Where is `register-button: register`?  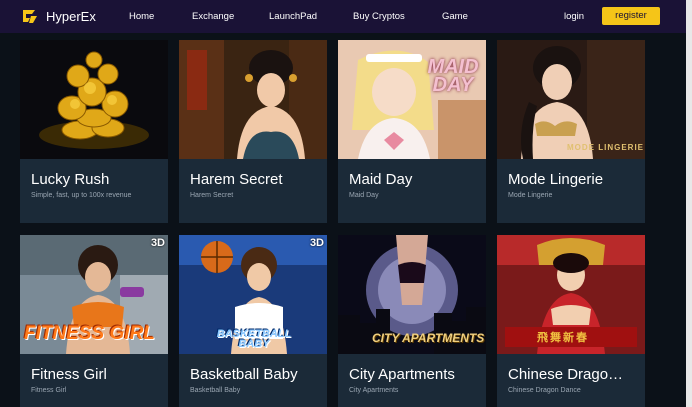
register-button: register is located at coordinates (631, 16).